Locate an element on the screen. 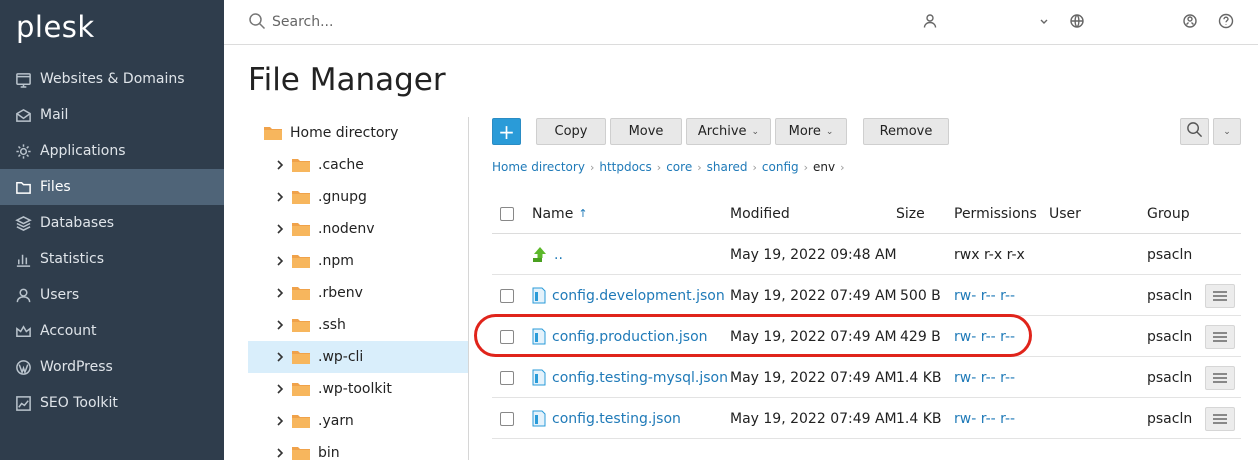 This screenshot has width=1258, height=460. sidebar-item-websites-domains: Websites & Domains is located at coordinates (112, 79).